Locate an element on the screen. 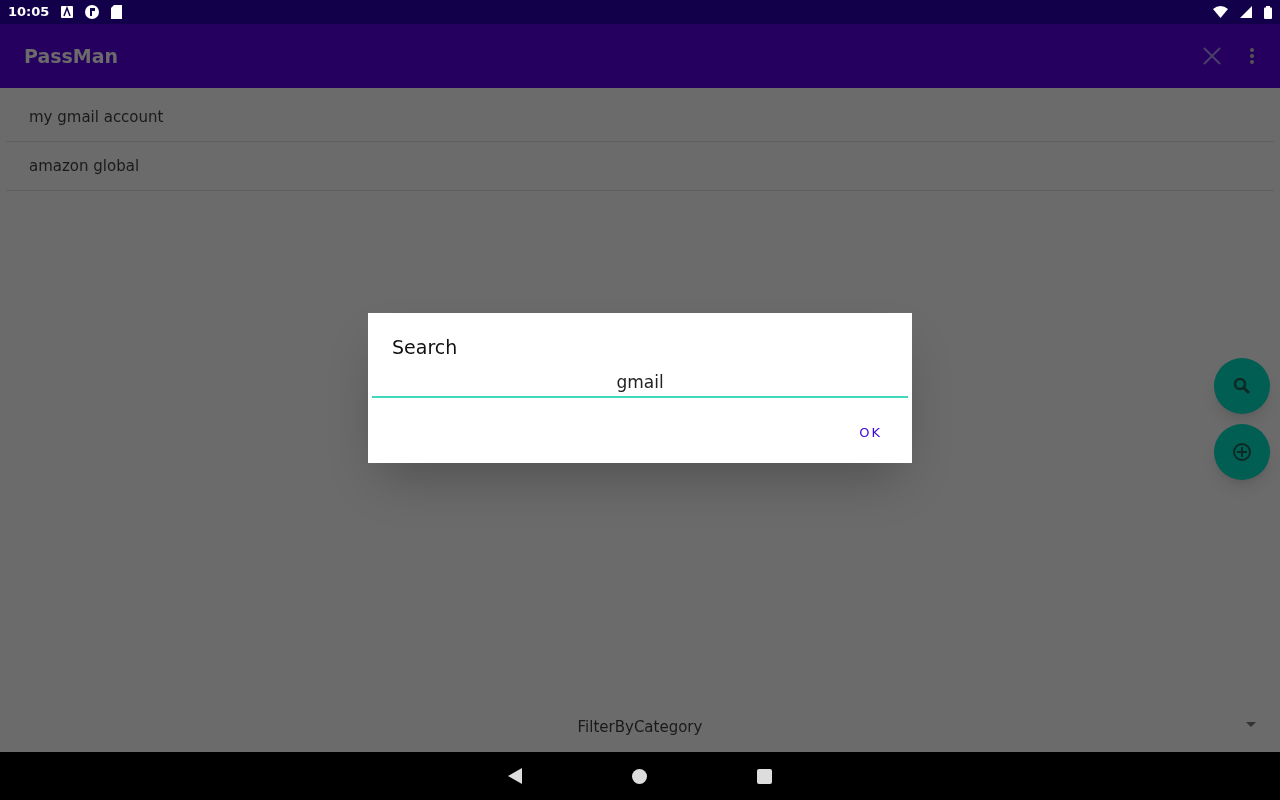 The image size is (1280, 800). battery-icon is located at coordinates (1268, 12).